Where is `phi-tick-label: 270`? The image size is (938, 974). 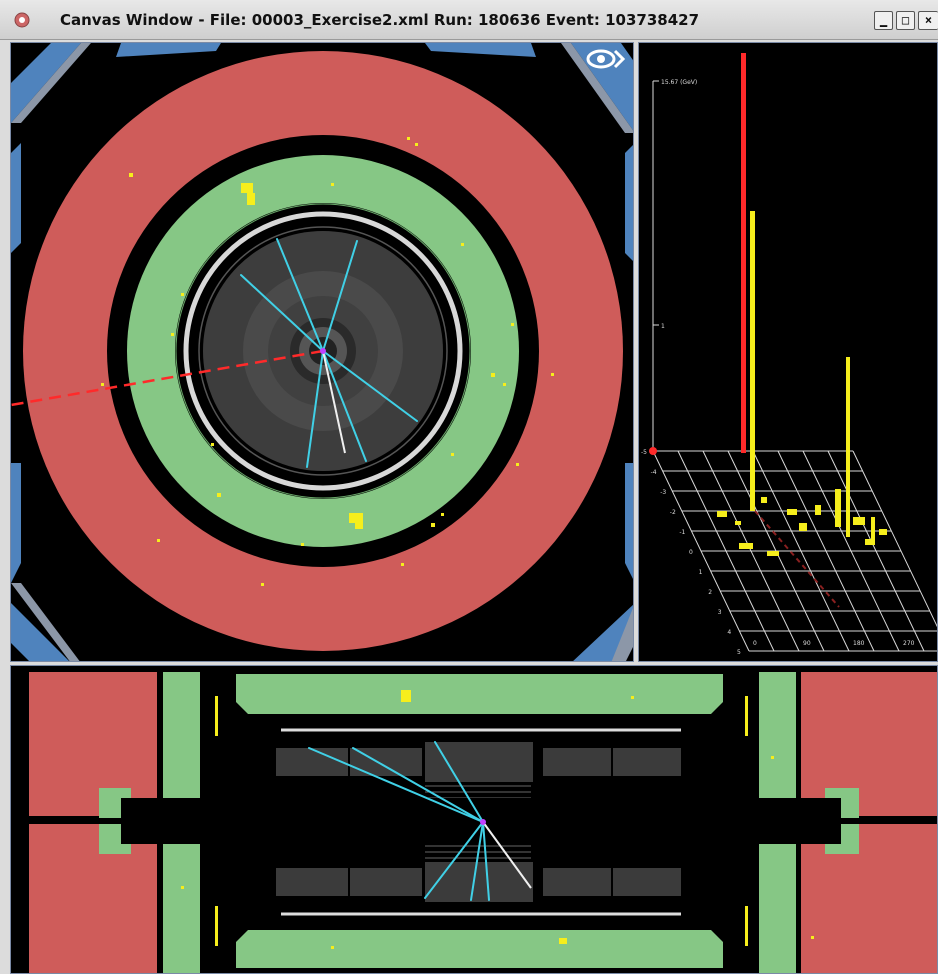
phi-tick-label: 270 is located at coordinates (909, 643).